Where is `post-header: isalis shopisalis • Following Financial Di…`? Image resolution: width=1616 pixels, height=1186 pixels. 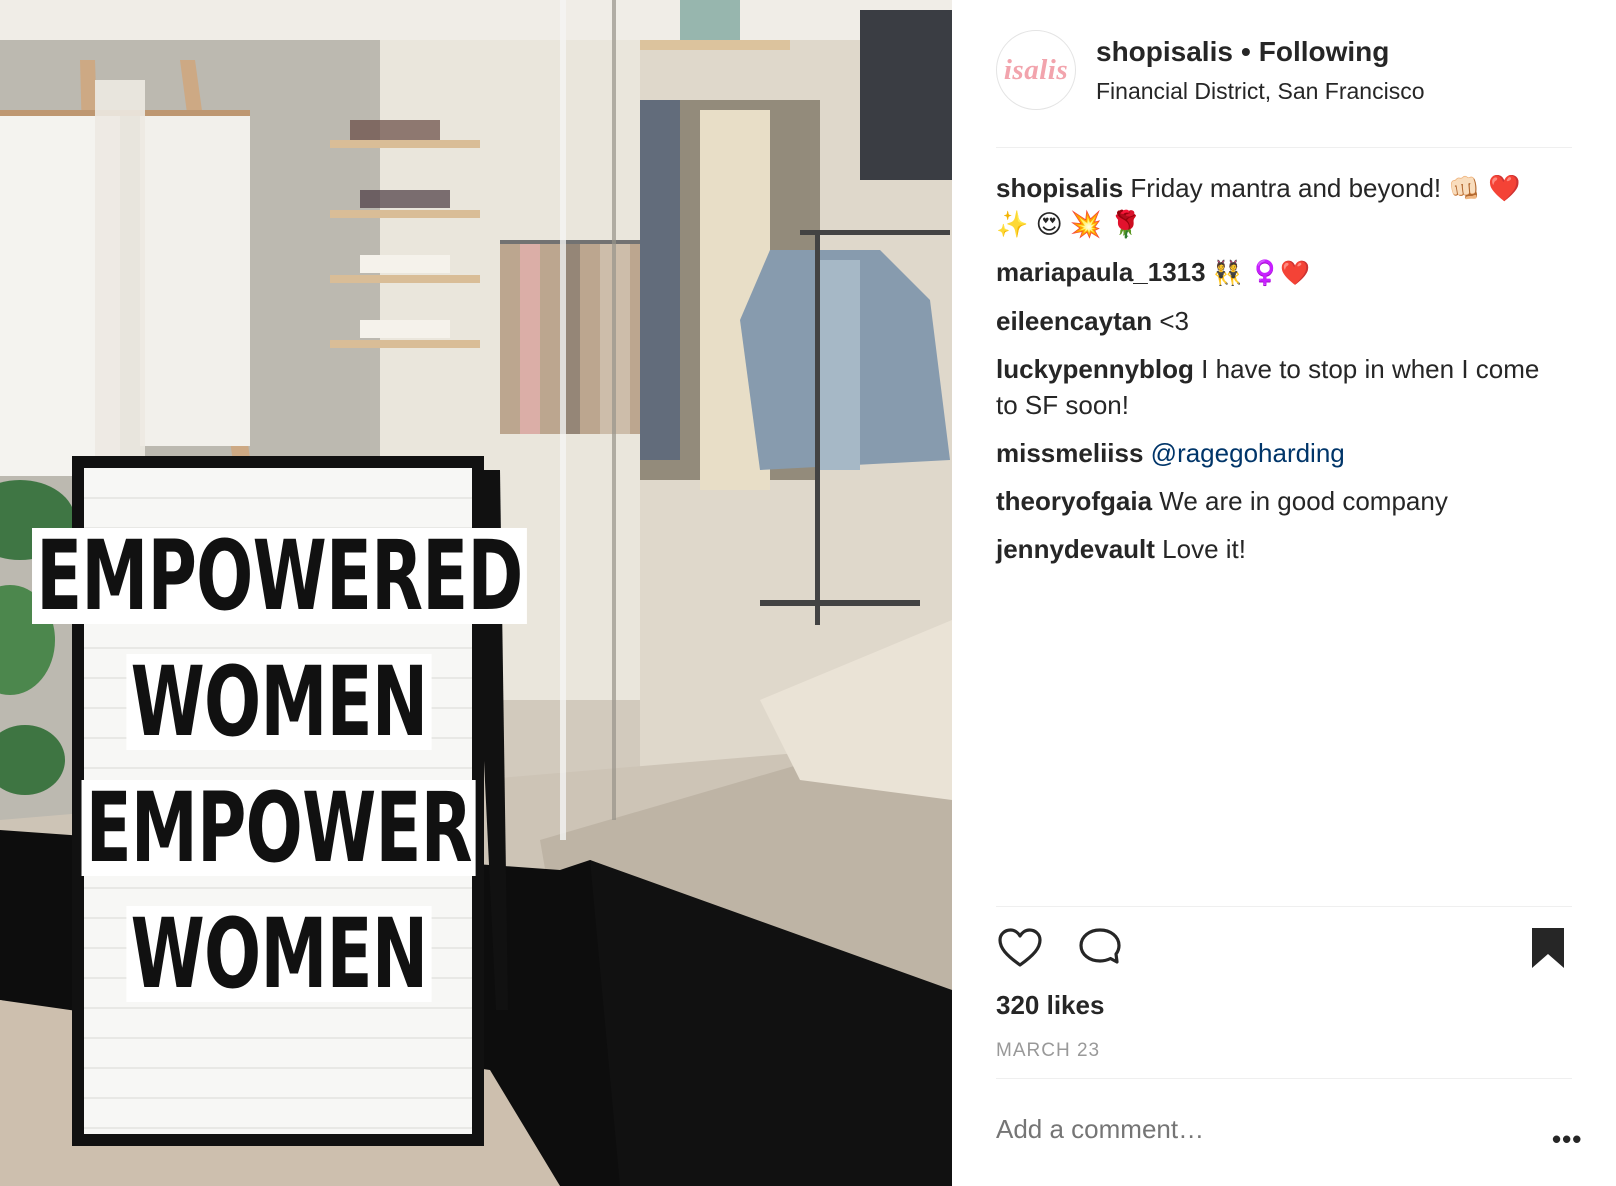
post-header: isalis shopisalis • Following Financial Di… is located at coordinates (1286, 72).